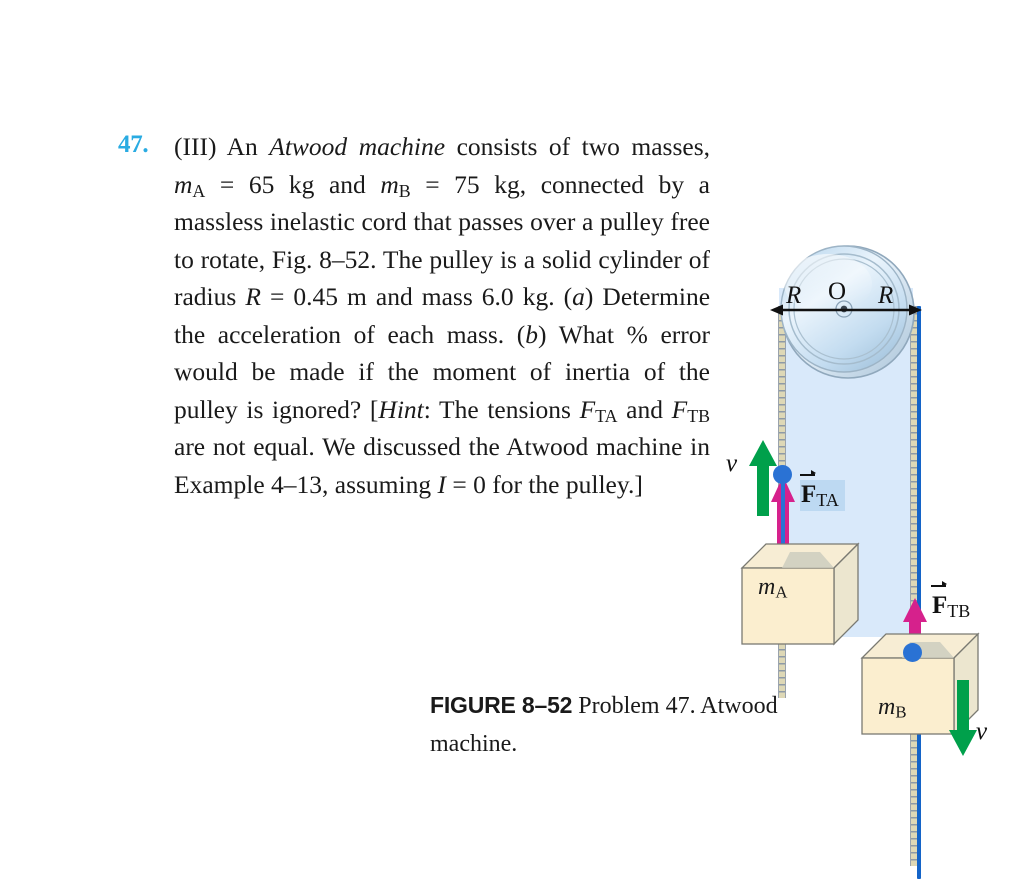 The width and height of the screenshot is (1024, 879). I want to click on attachment-dot-b, so click(912, 652).